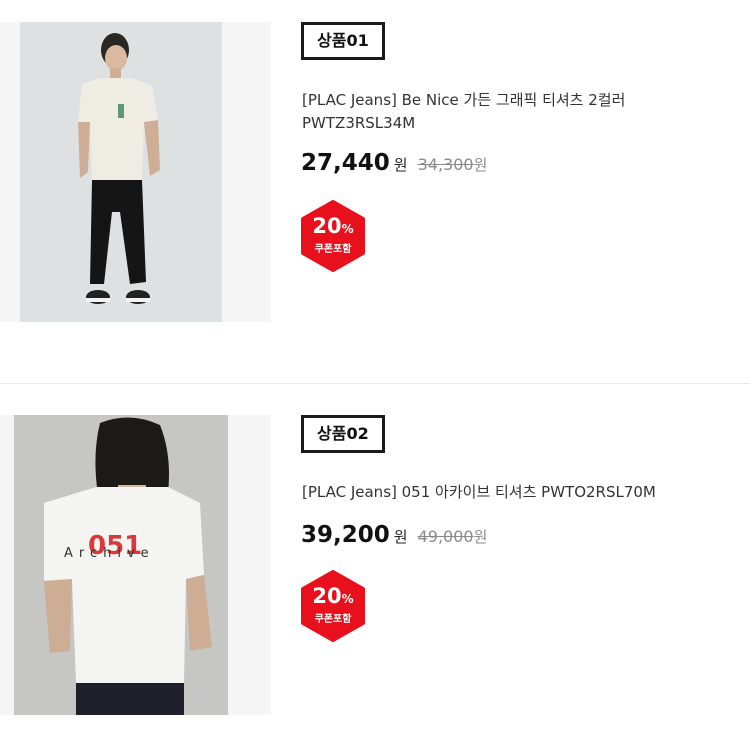 This screenshot has width=750, height=739. I want to click on product-name: [PLAC Jeans] 051 아카이브 티셔츠 PWTO2RSL70M, so click(522, 492).